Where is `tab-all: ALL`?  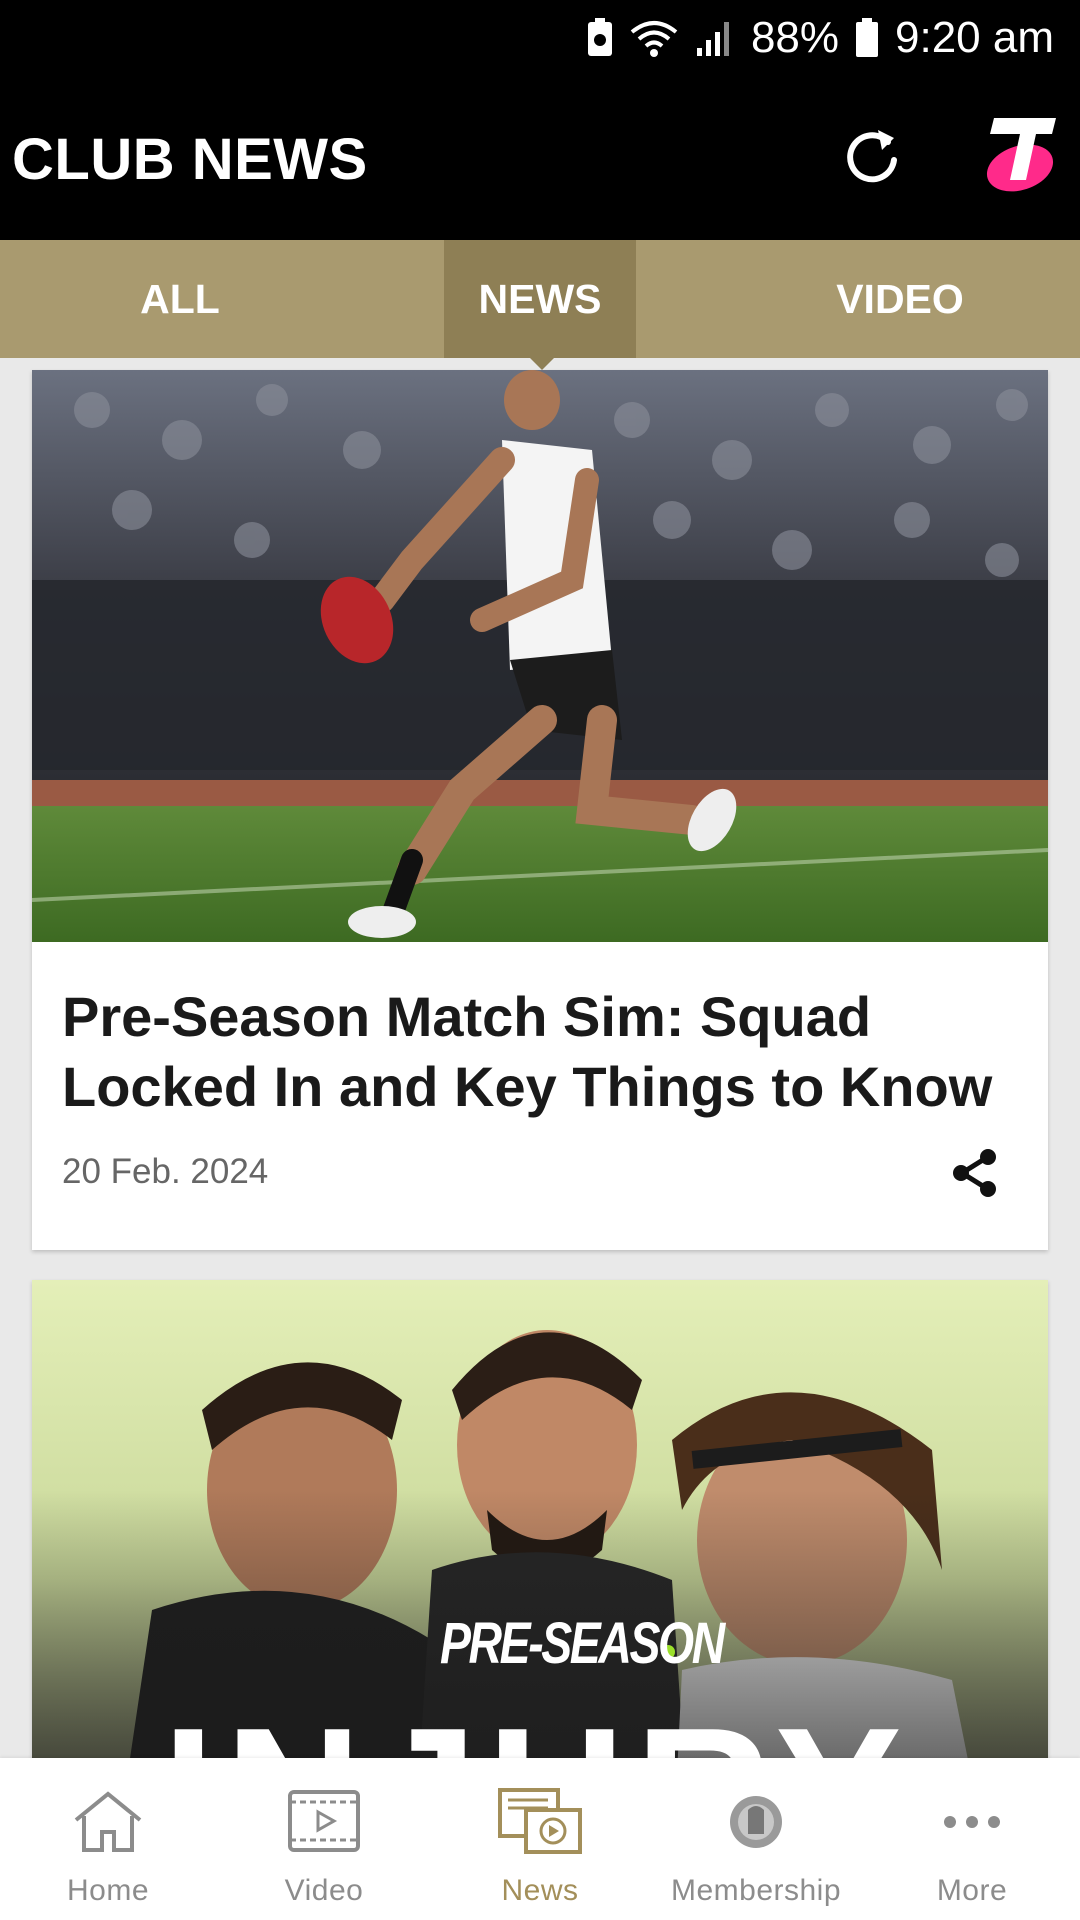 tab-all: ALL is located at coordinates (180, 299).